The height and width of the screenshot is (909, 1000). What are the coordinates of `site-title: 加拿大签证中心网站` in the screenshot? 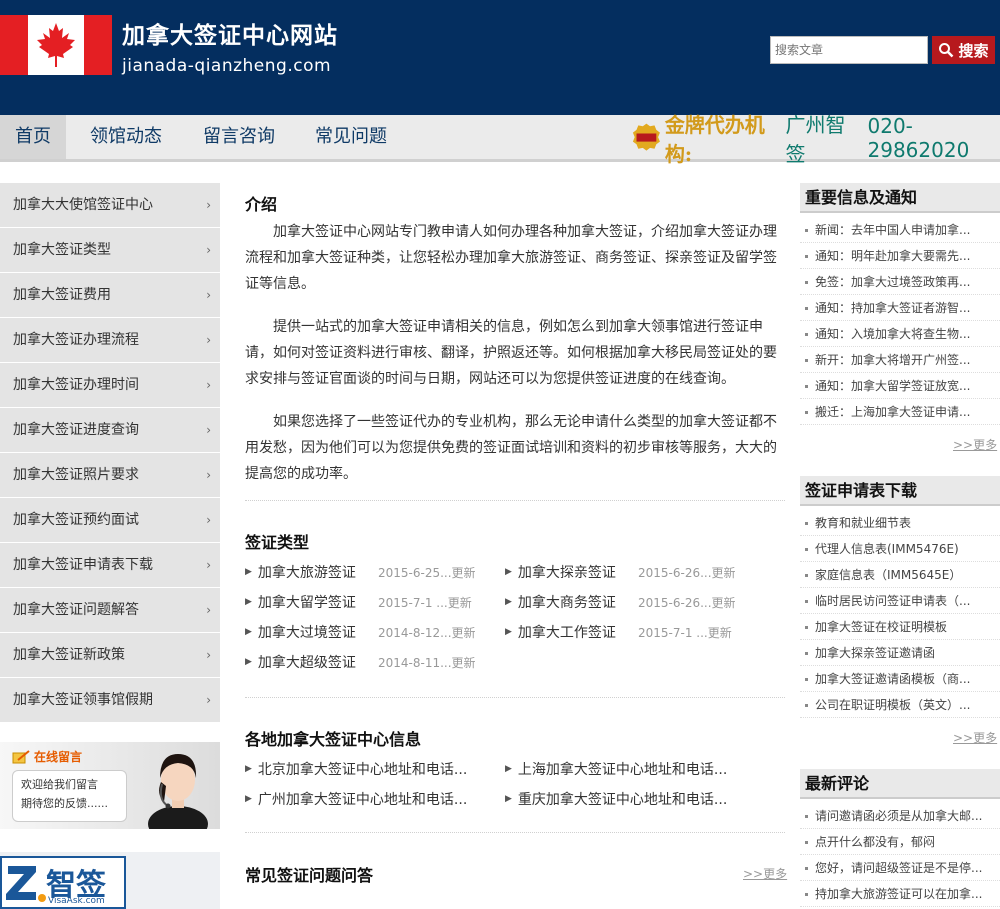 It's located at (230, 33).